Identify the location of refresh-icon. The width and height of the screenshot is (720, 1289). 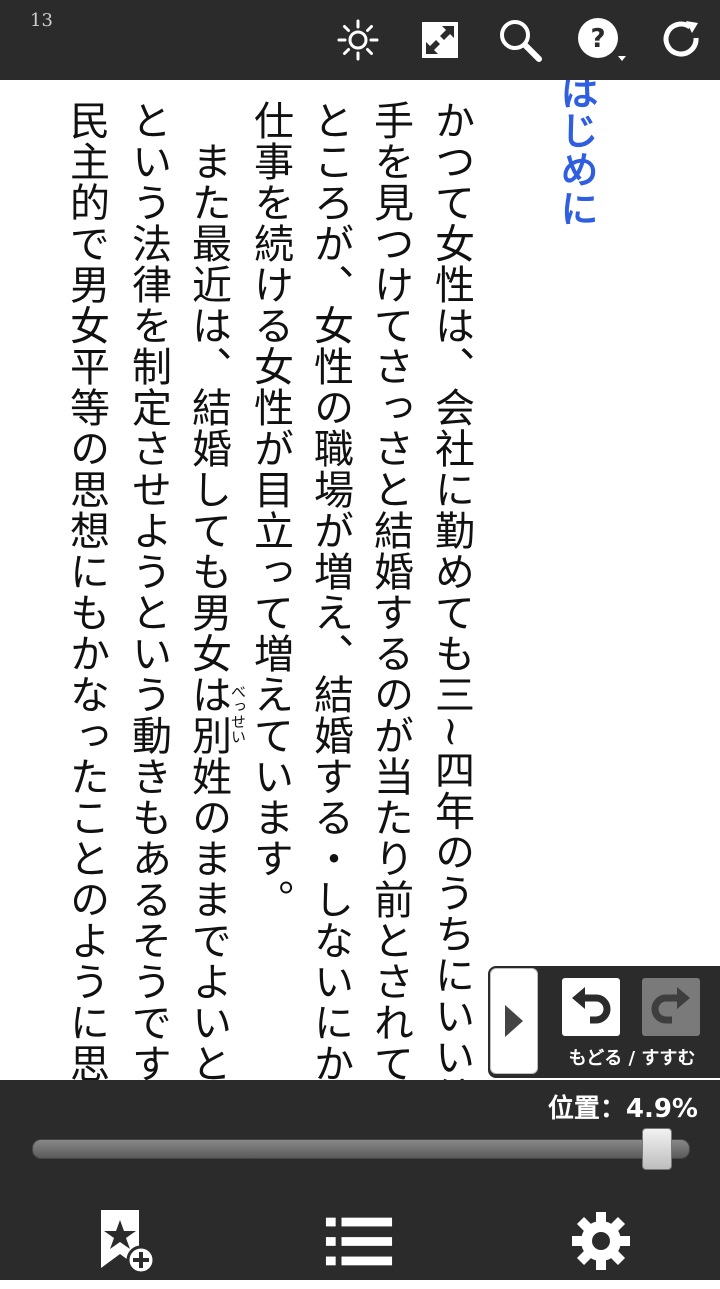
(682, 40).